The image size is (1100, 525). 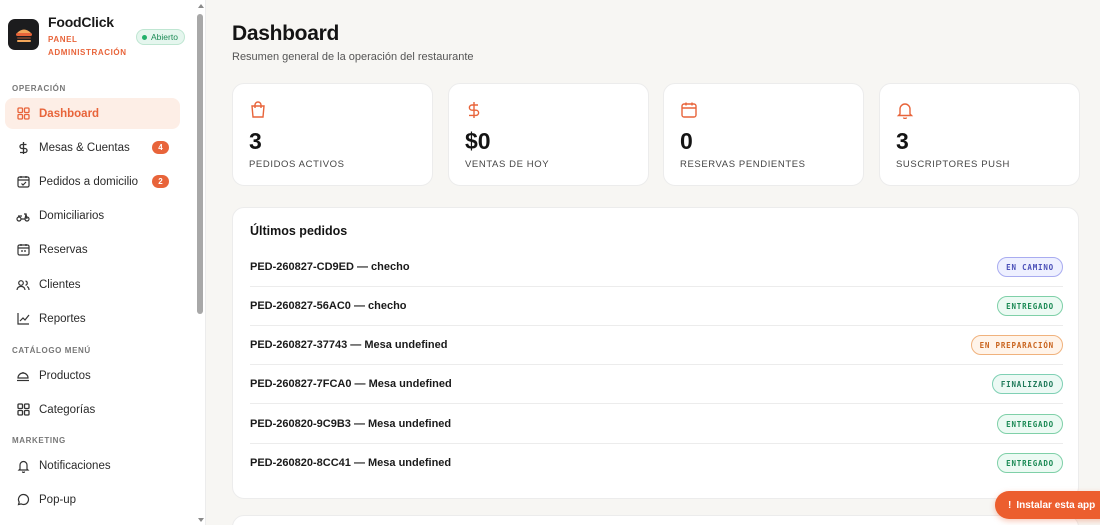 I want to click on stat-card-pedidos-activos: 3 PEDIDOS ACTIVOS, so click(x=332, y=134).